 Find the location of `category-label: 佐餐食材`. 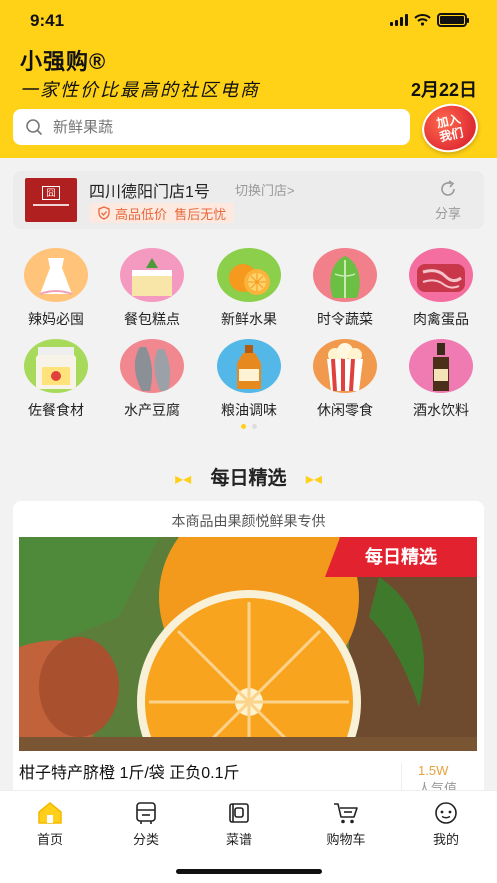

category-label: 佐餐食材 is located at coordinates (56, 410).